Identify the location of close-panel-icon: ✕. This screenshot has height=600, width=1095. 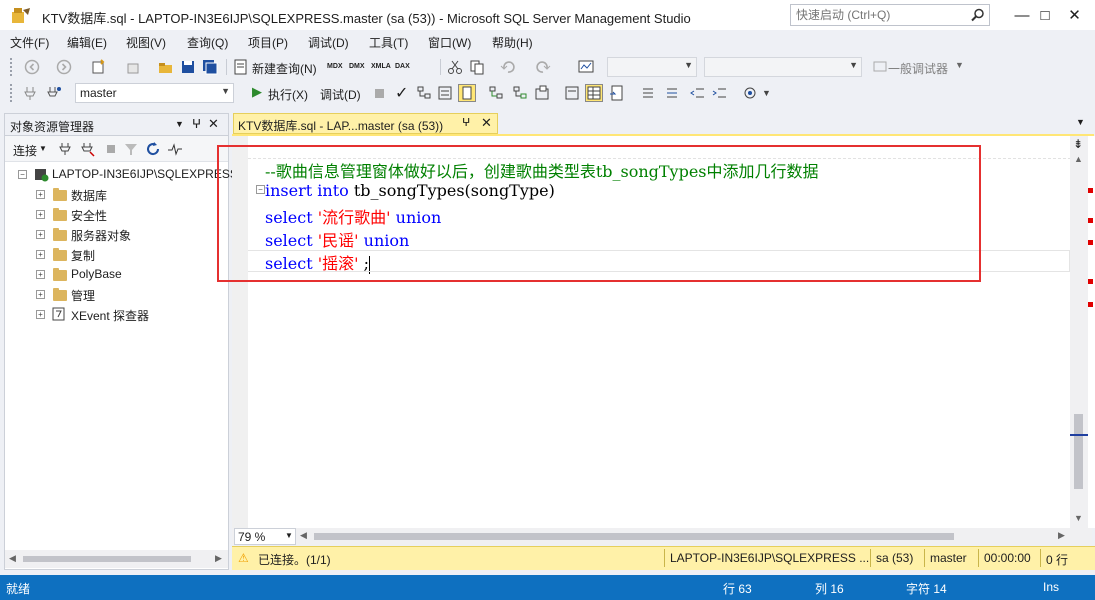
(213, 124).